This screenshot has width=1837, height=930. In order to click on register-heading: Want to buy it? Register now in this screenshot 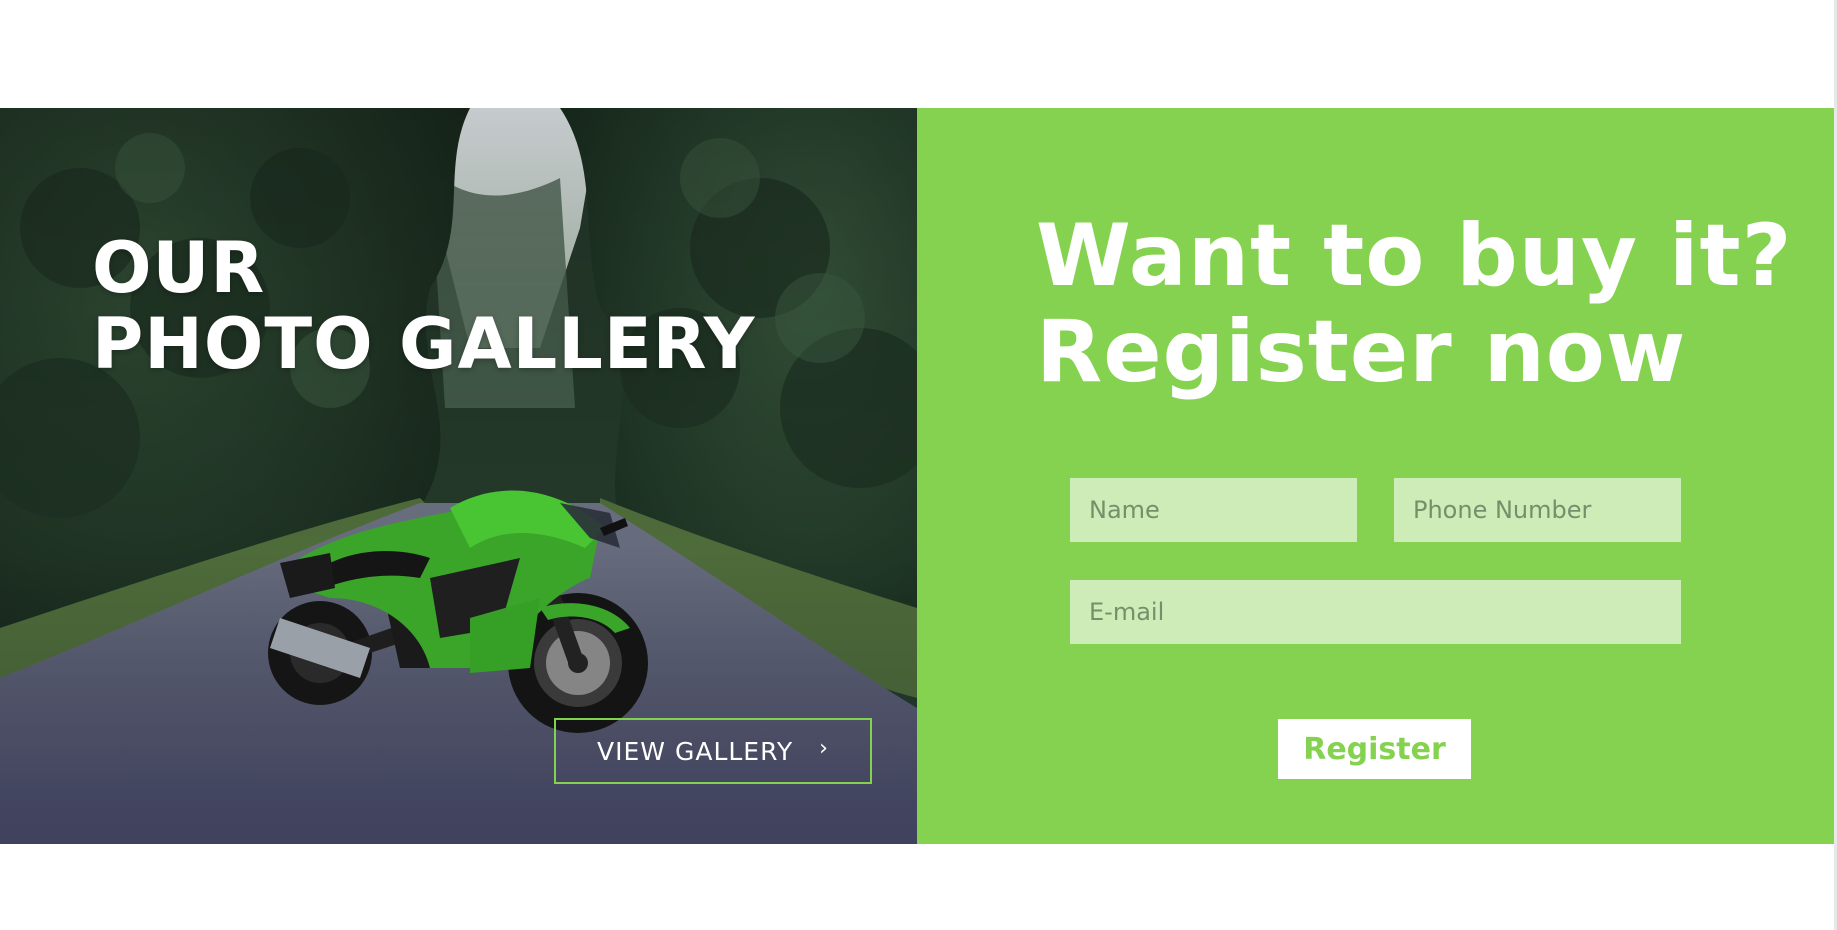, I will do `click(1414, 304)`.